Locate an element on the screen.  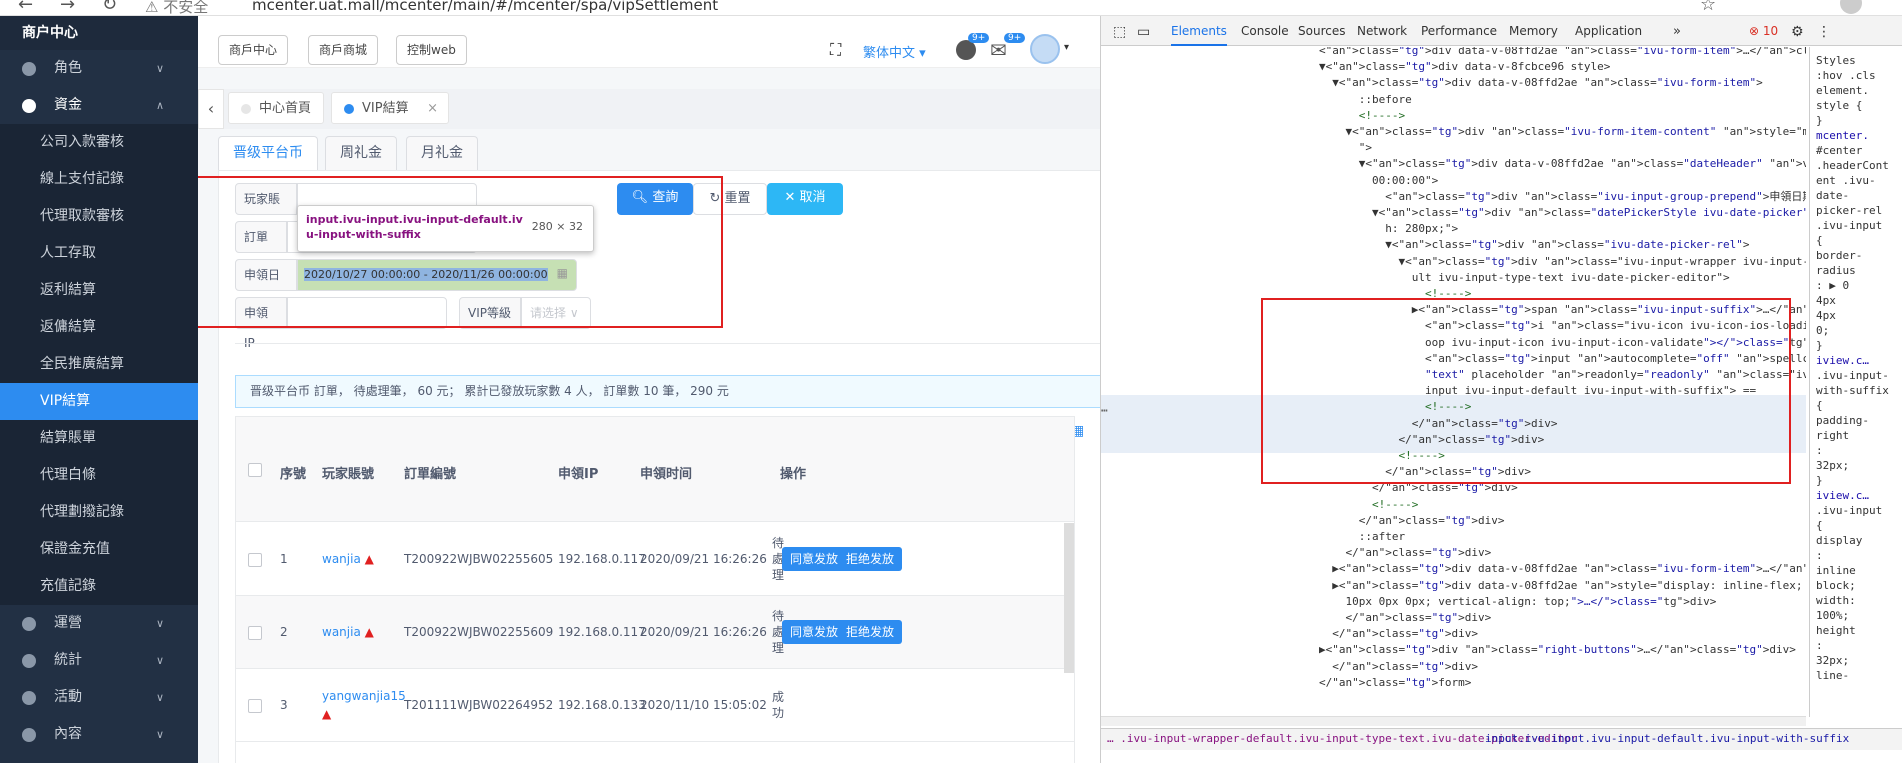
customize-icon: ⋮ is located at coordinates (1824, 32).